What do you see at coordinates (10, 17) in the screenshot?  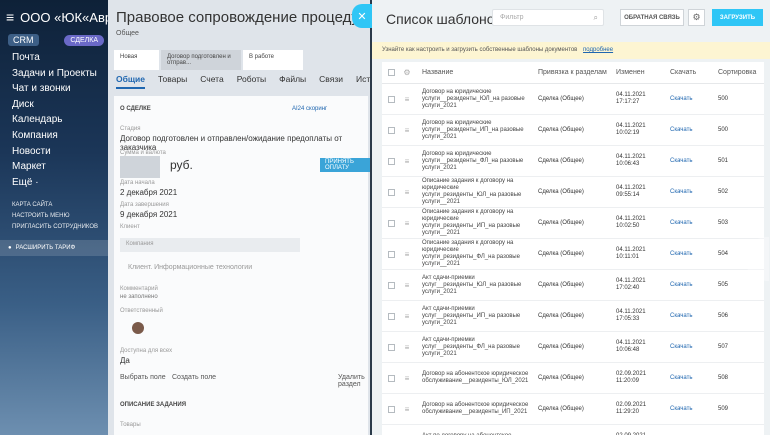 I see `menu-icon: ≡` at bounding box center [10, 17].